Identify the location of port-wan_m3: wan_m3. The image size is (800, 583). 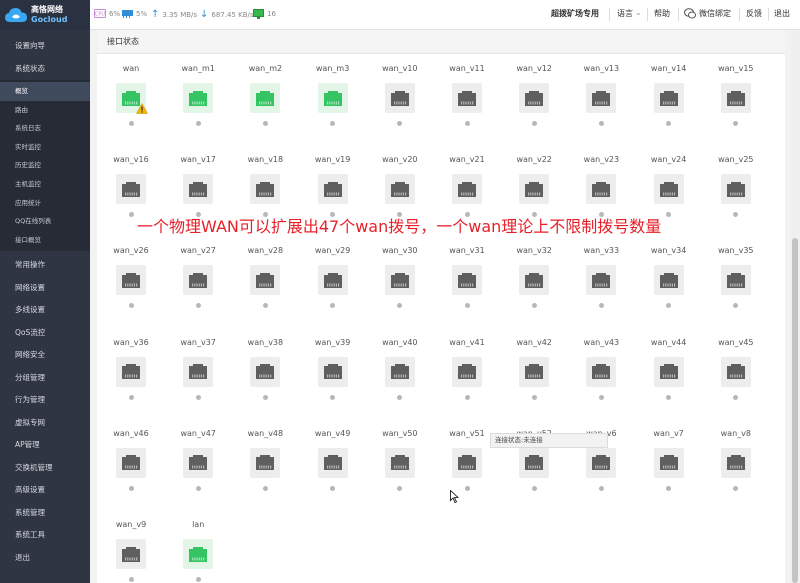
(333, 94).